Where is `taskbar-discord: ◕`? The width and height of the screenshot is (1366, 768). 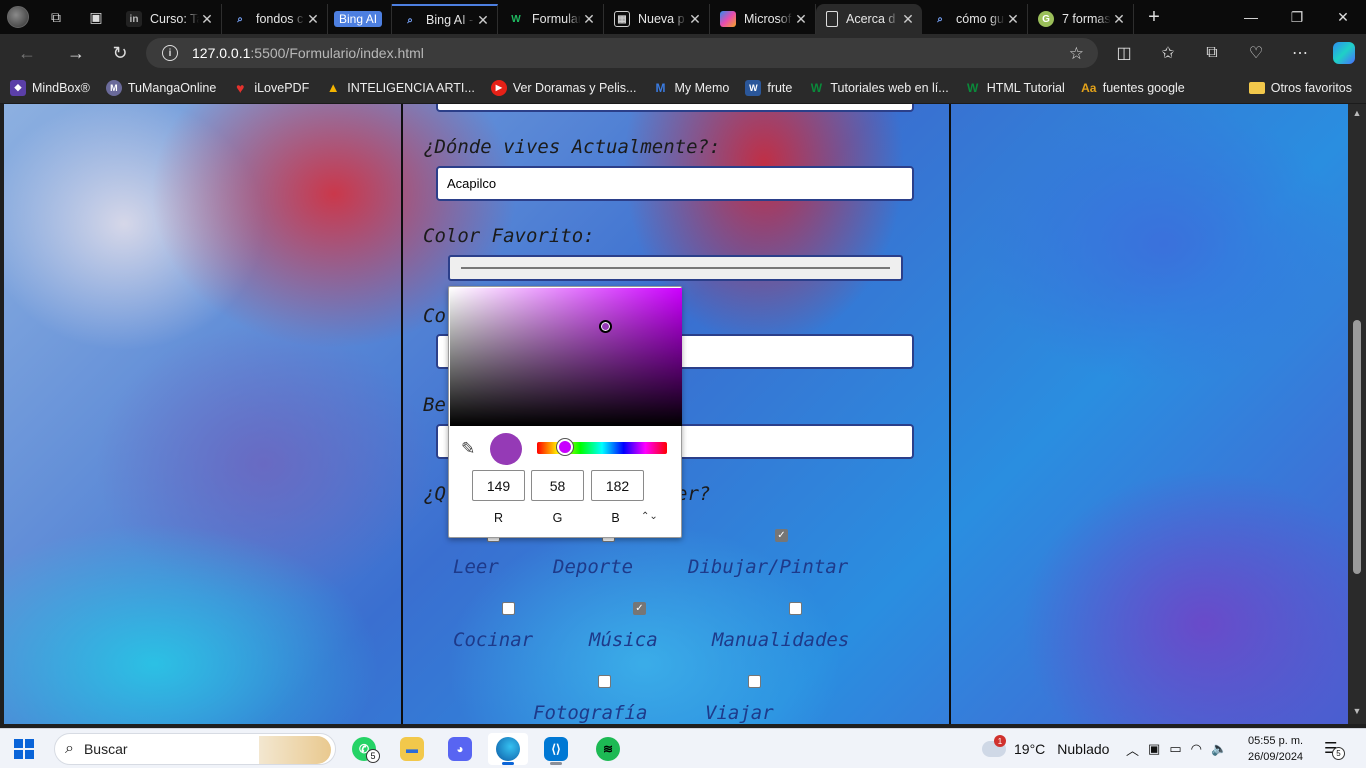
taskbar-discord: ◕ is located at coordinates (460, 749).